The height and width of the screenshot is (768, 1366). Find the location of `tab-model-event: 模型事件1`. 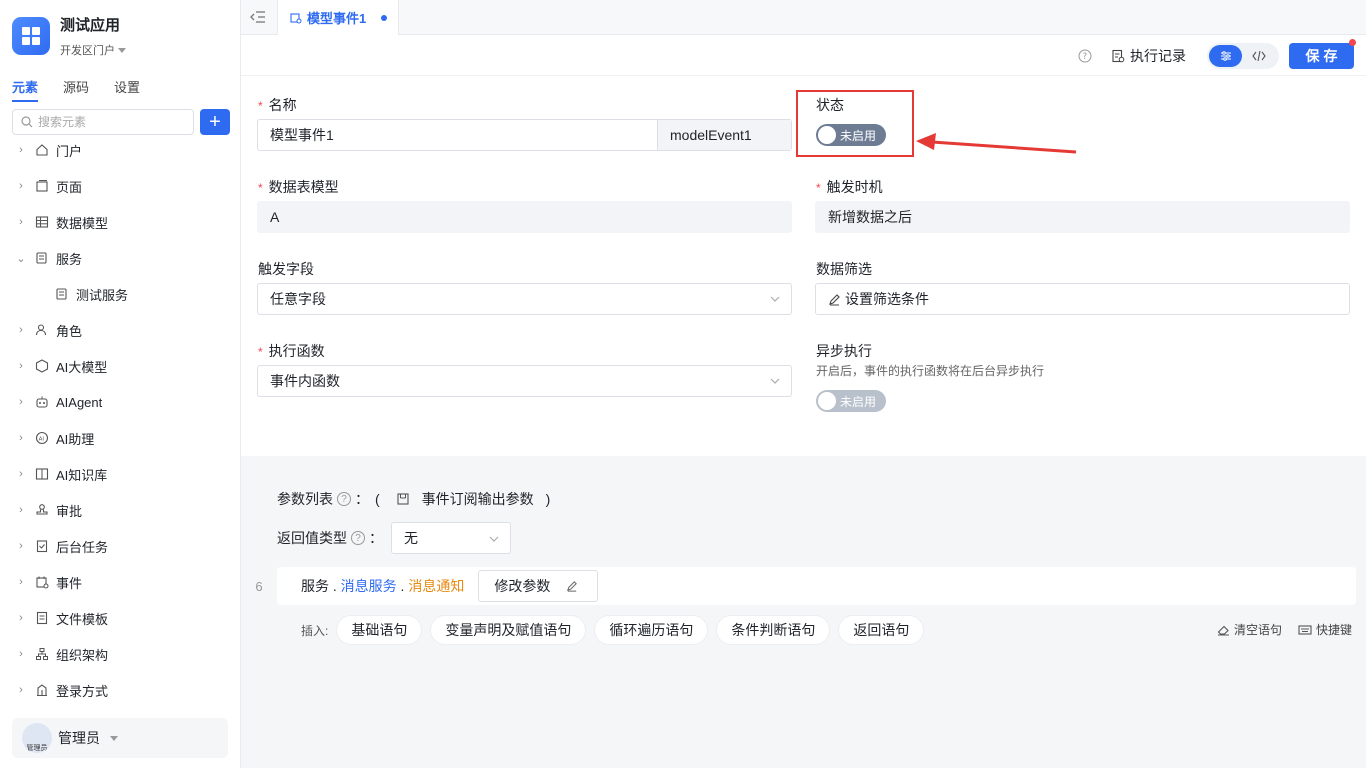

tab-model-event: 模型事件1 is located at coordinates (338, 17).